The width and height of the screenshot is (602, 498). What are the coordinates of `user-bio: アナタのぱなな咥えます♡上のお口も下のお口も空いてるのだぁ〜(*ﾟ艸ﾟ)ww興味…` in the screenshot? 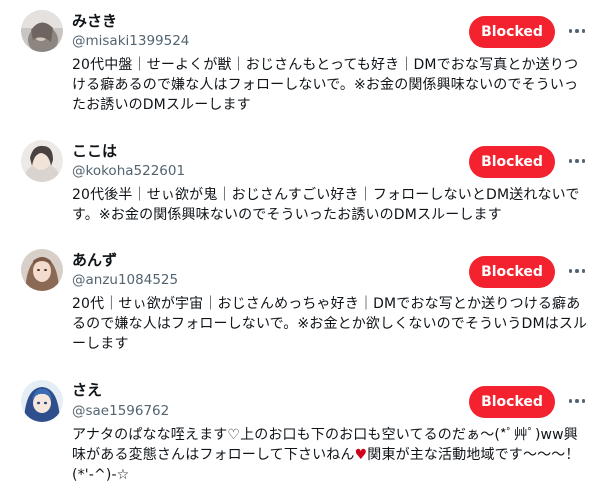 It's located at (330, 455).